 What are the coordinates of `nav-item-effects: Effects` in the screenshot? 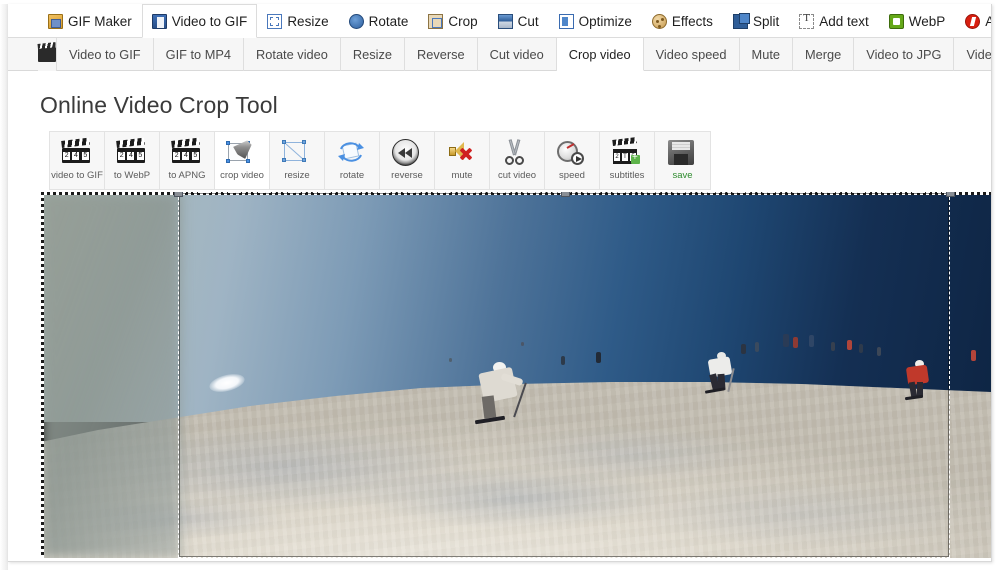 It's located at (682, 21).